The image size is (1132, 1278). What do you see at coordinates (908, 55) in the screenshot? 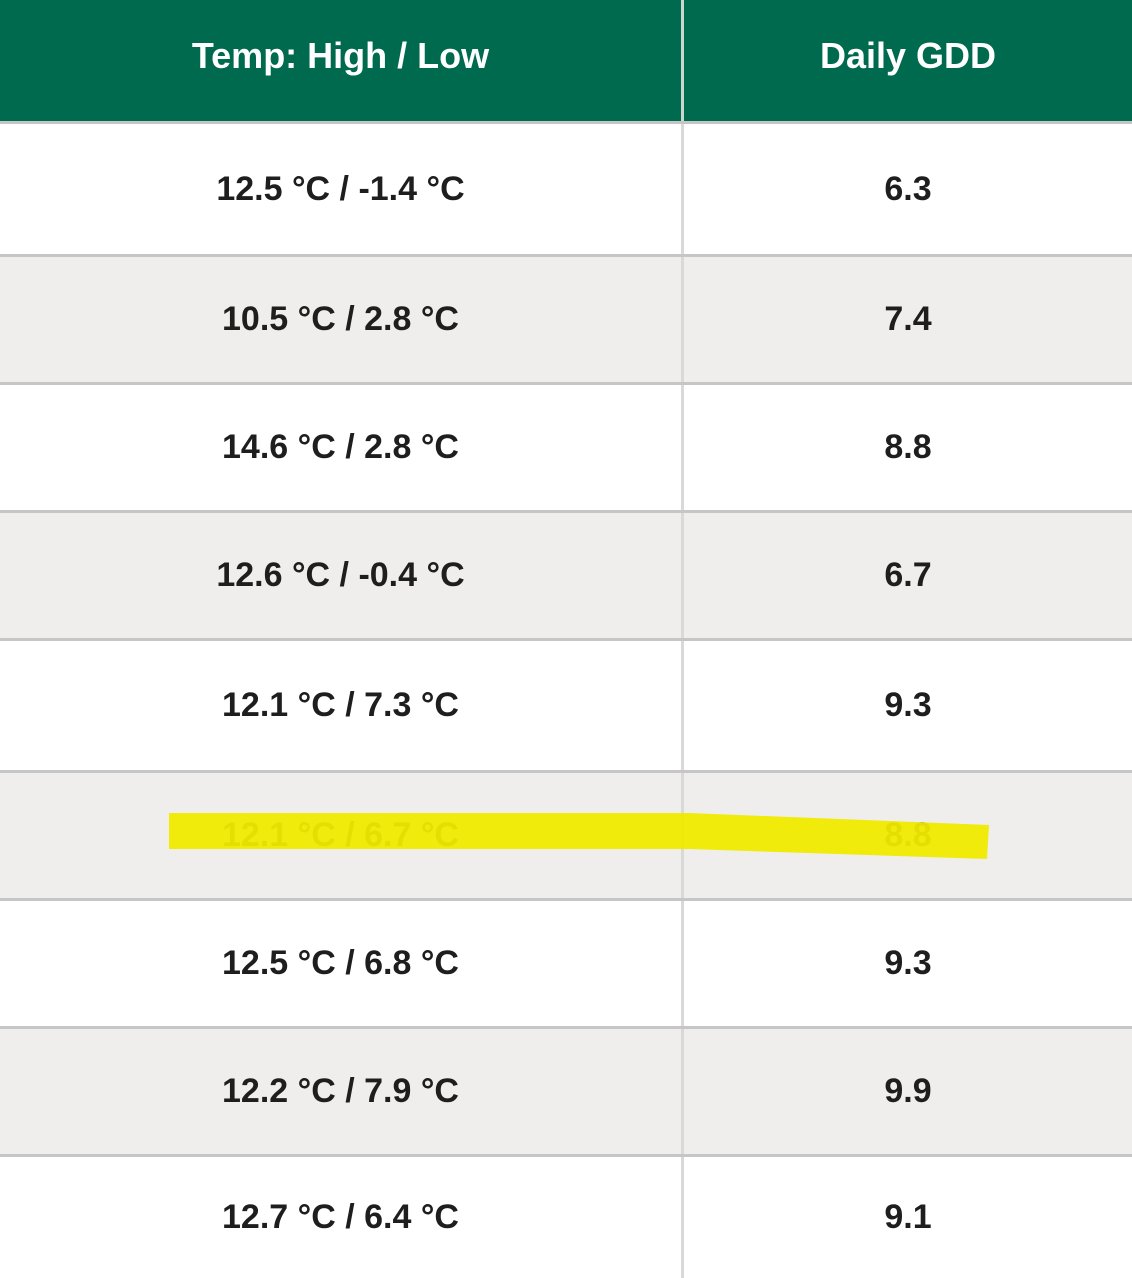
I see `header-gdd-label: Daily GDD` at bounding box center [908, 55].